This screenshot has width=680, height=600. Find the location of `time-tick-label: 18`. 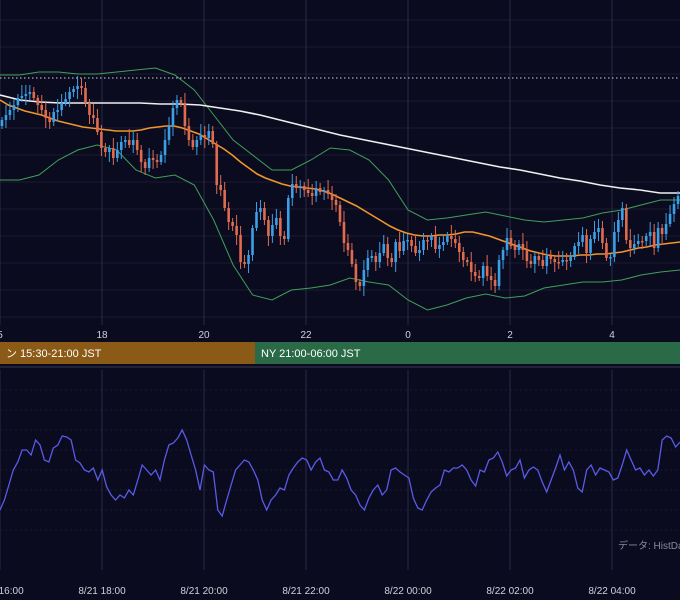

time-tick-label: 18 is located at coordinates (102, 335).